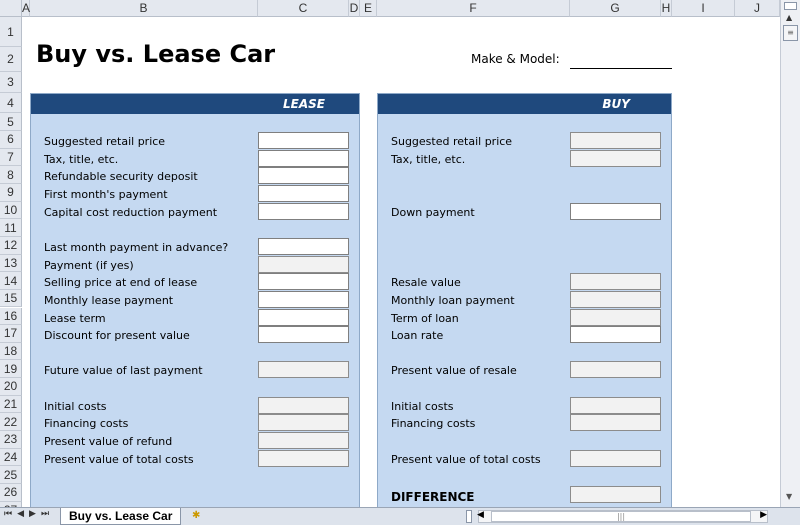  What do you see at coordinates (11, 351) in the screenshot?
I see `row-header-18: 18` at bounding box center [11, 351].